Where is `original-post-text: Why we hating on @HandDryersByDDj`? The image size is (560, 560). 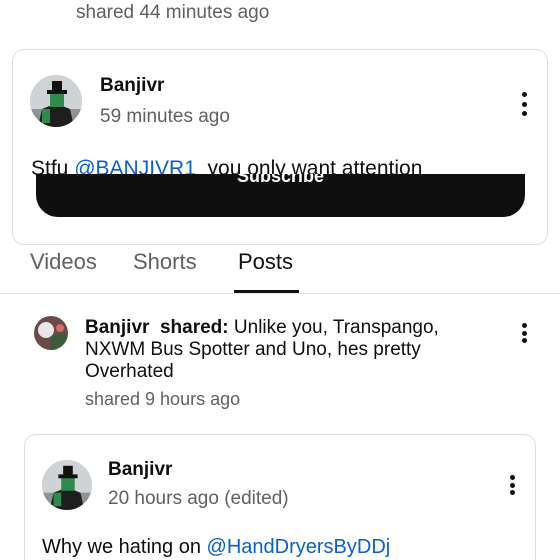 original-post-text: Why we hating on @HandDryersByDDj is located at coordinates (216, 547).